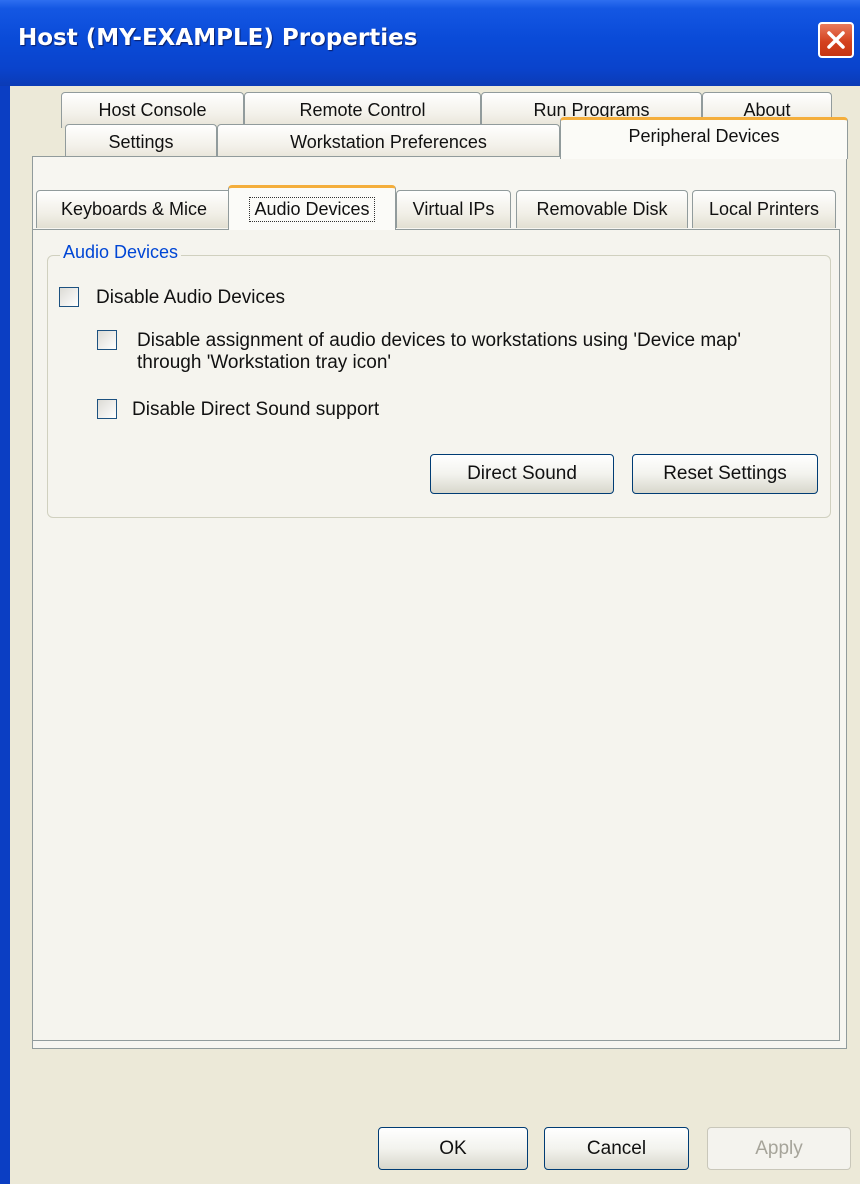  What do you see at coordinates (107, 409) in the screenshot?
I see `disable-direct-sound-checkbox` at bounding box center [107, 409].